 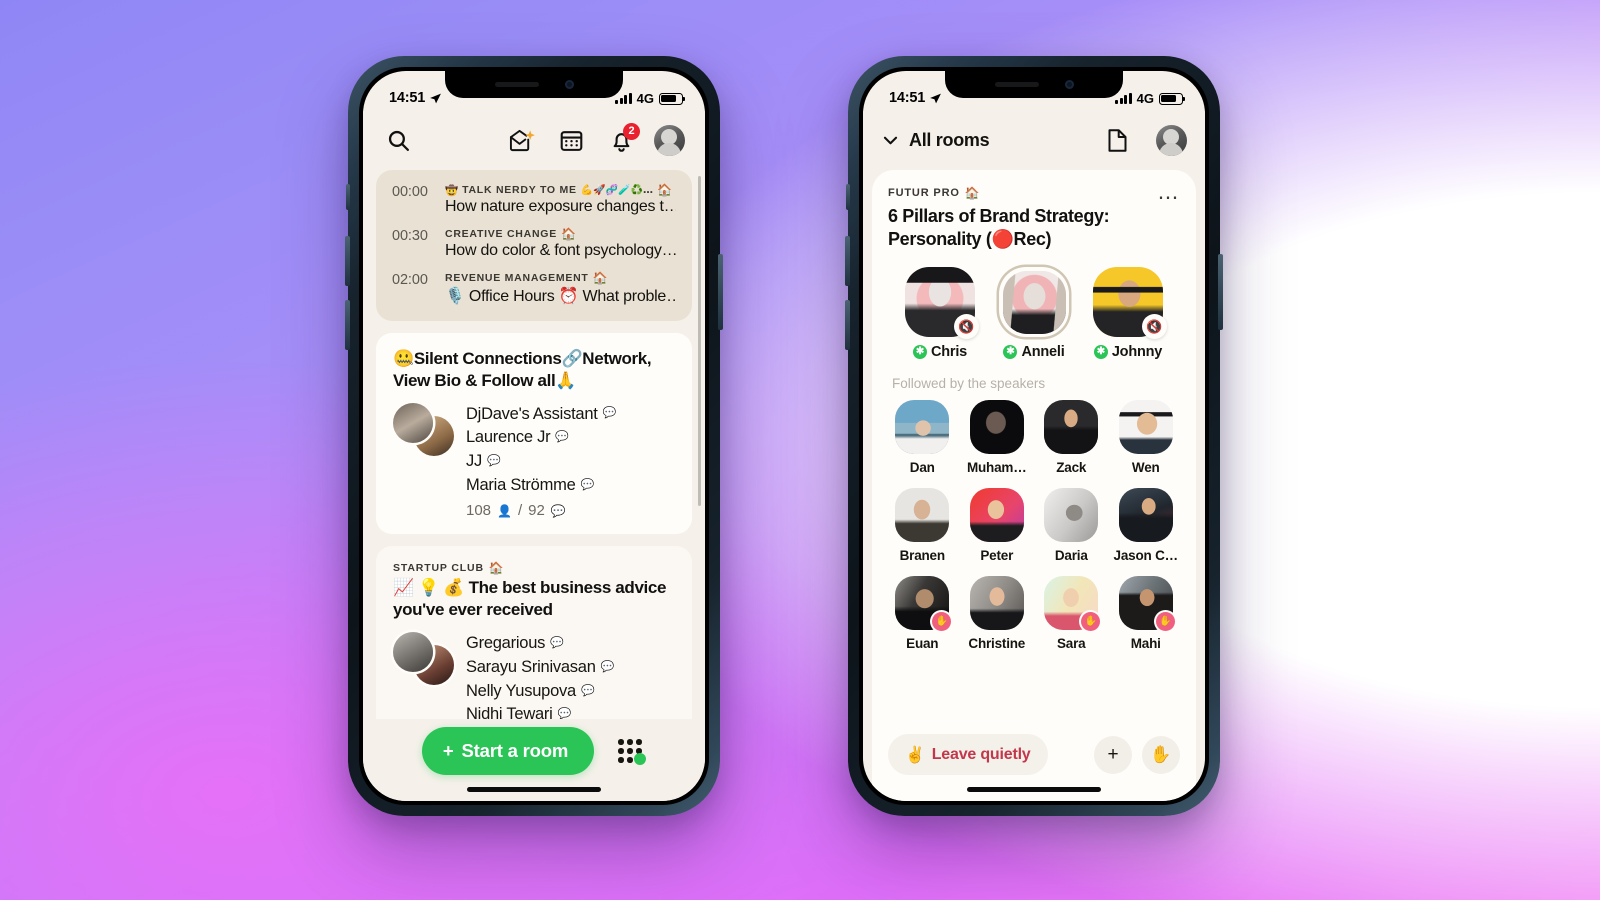 I want to click on calendar-icon, so click(x=571, y=141).